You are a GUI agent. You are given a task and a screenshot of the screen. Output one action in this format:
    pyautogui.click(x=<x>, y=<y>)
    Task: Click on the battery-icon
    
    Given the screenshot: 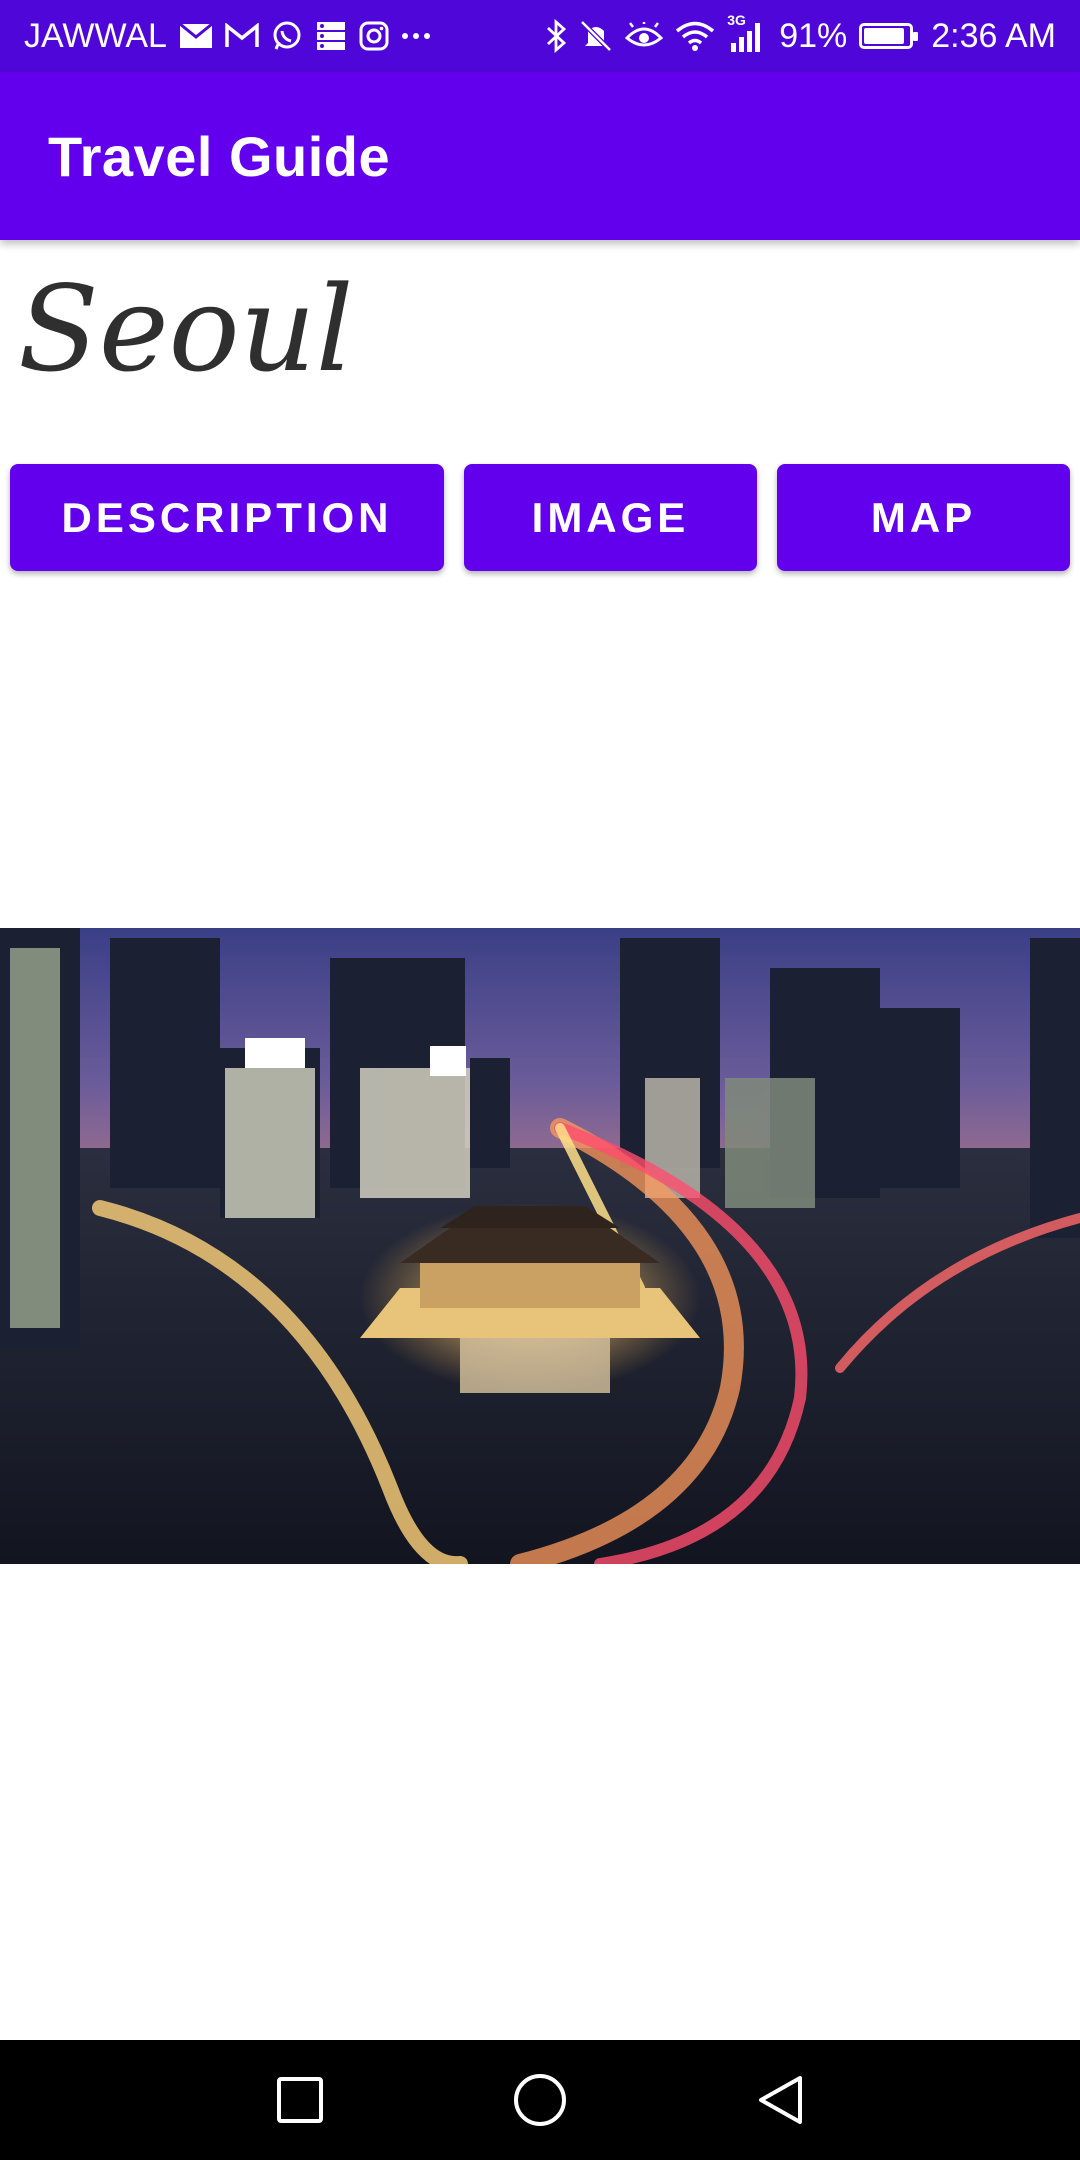 What is the action you would take?
    pyautogui.click(x=889, y=36)
    